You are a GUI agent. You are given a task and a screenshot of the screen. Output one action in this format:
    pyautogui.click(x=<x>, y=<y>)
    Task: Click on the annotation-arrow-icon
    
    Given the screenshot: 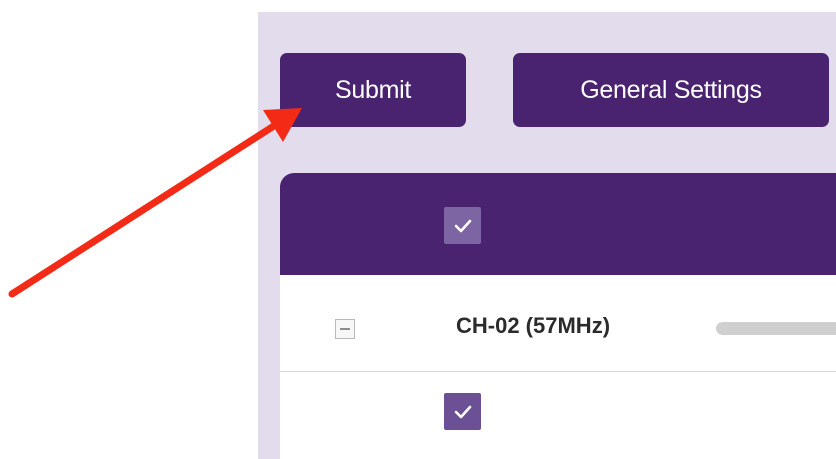 What is the action you would take?
    pyautogui.click(x=155, y=203)
    